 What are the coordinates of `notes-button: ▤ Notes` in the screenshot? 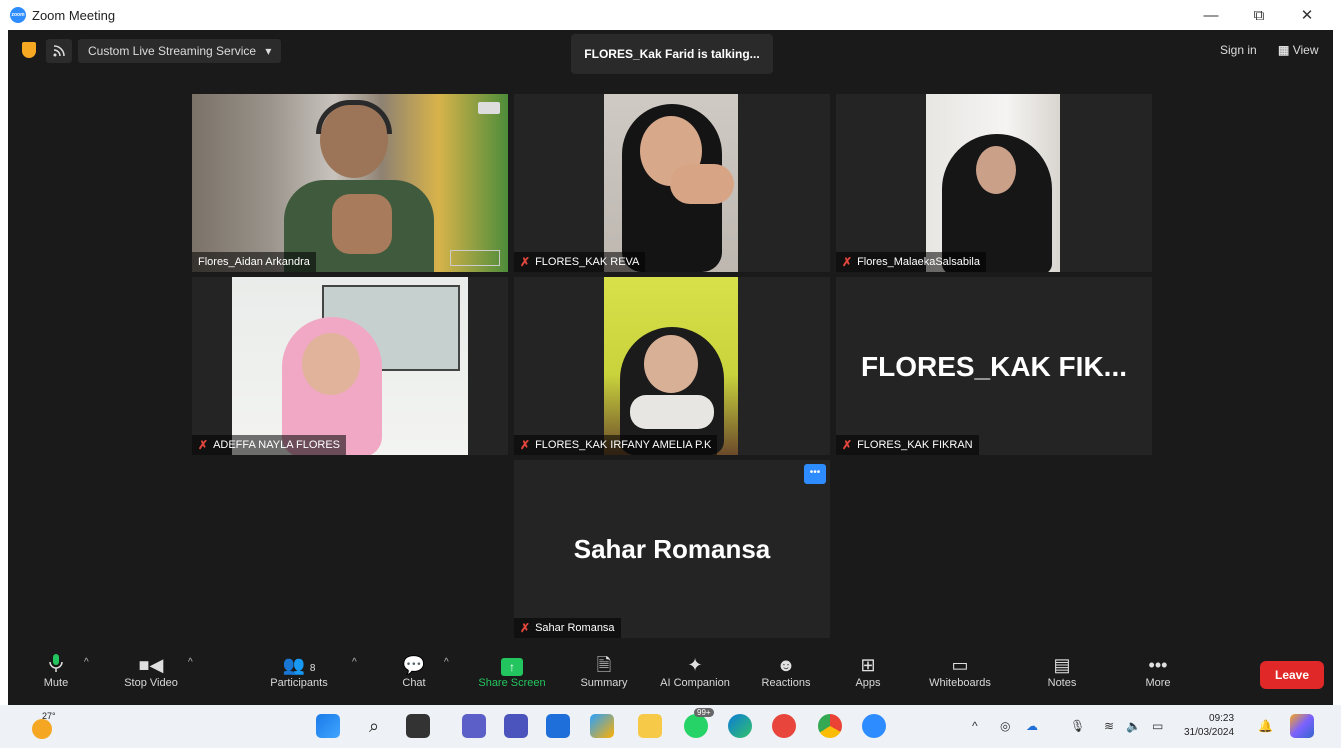 It's located at (1062, 671).